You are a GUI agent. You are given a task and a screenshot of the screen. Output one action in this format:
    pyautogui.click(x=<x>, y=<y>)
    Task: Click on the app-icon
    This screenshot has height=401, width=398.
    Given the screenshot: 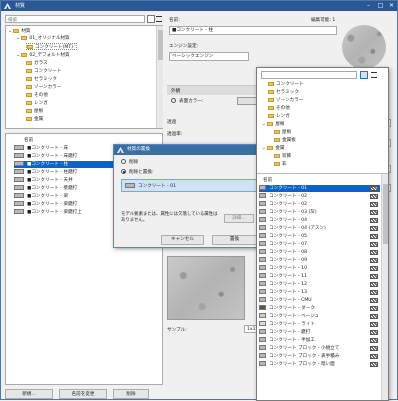 What is the action you would take?
    pyautogui.click(x=7, y=6)
    